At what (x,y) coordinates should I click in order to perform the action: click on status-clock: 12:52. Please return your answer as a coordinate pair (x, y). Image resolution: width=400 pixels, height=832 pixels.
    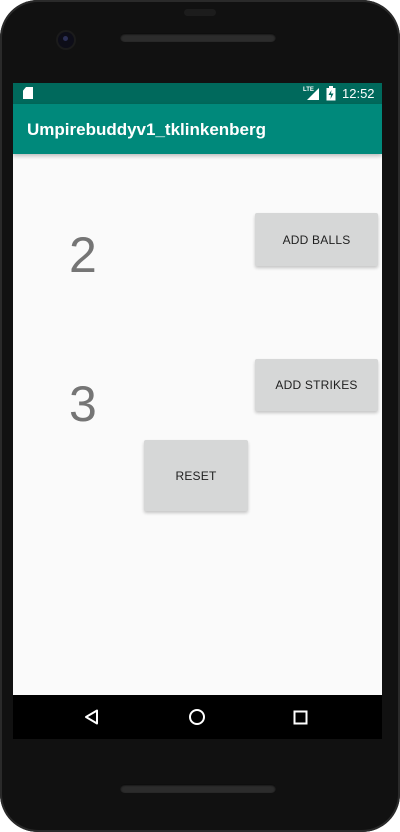
    Looking at the image, I should click on (358, 93).